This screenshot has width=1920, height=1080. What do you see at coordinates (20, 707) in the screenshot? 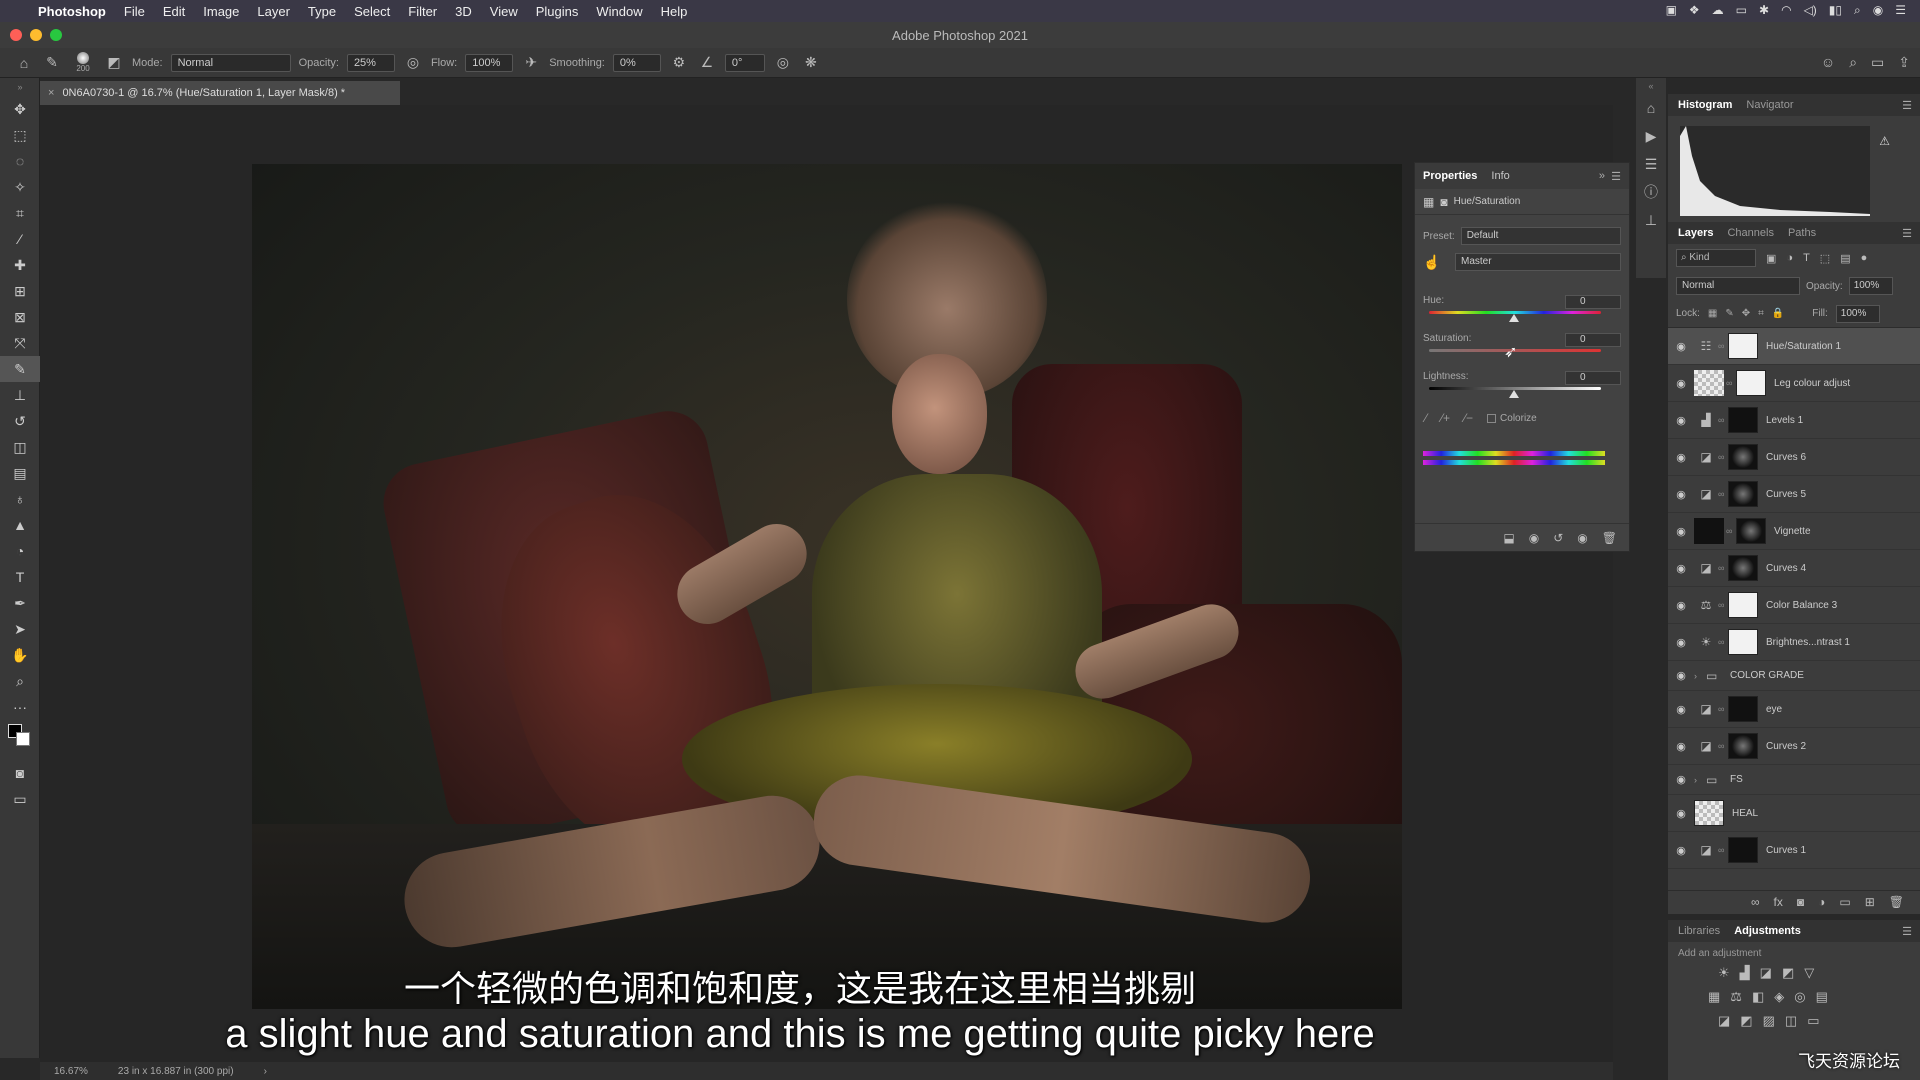
I see `more-tools-icon: ···` at bounding box center [20, 707].